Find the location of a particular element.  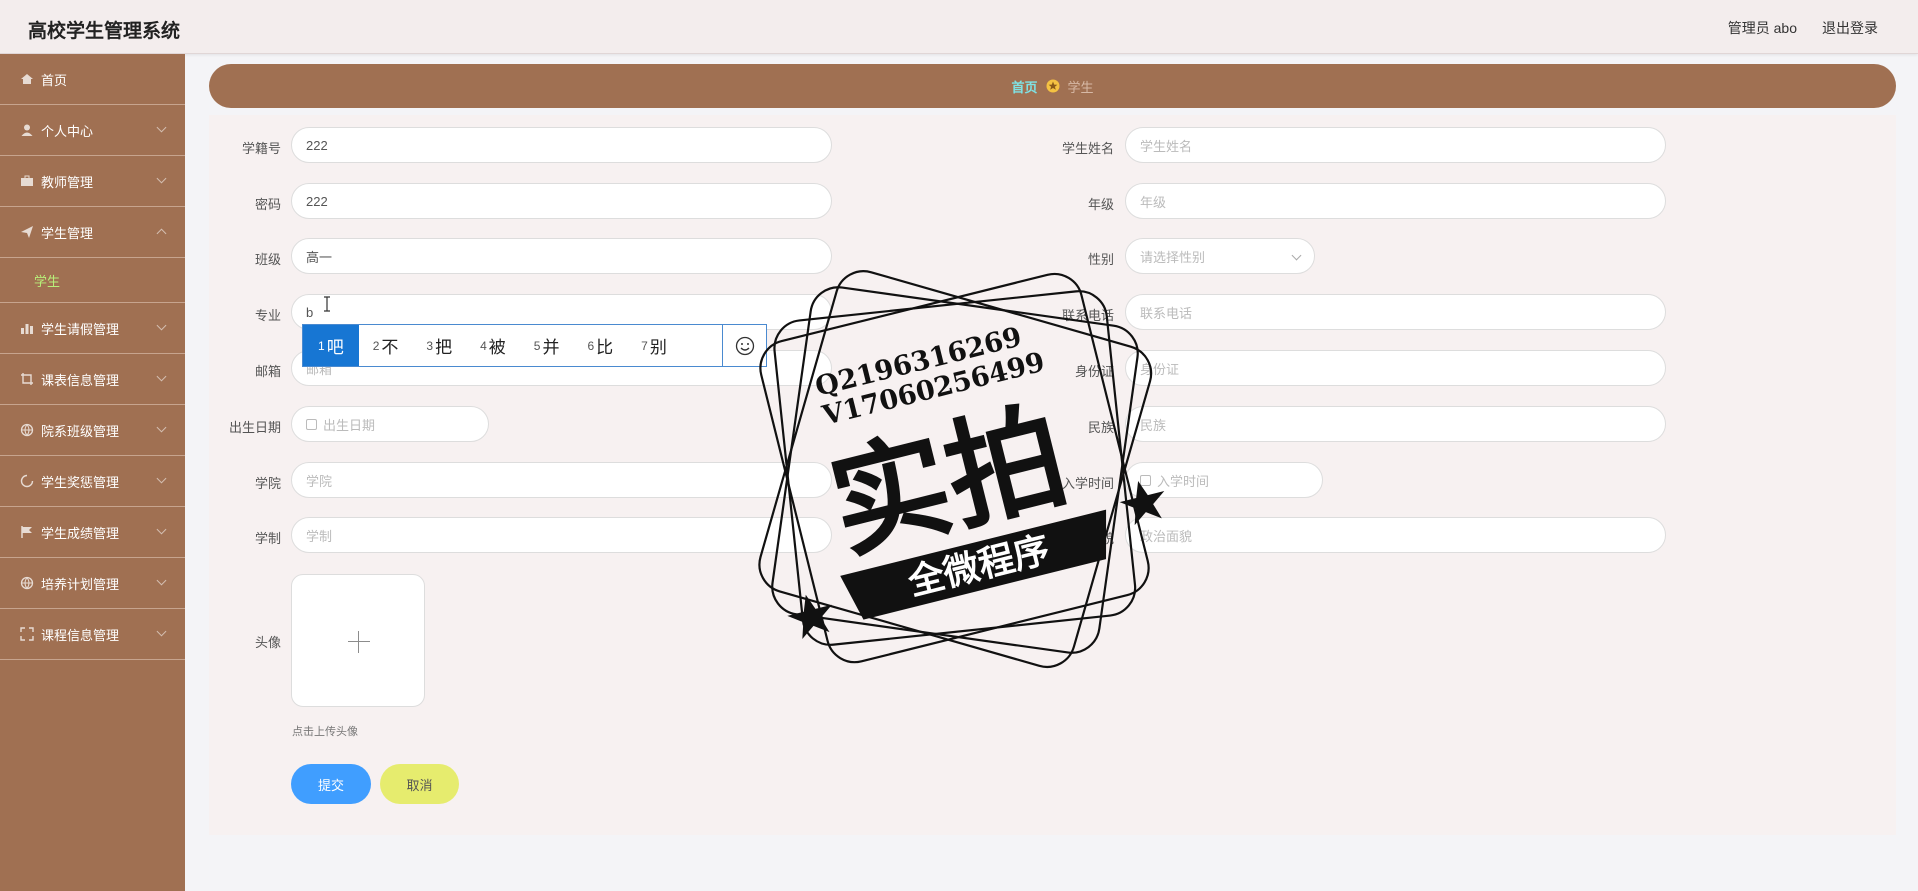

password-input: 222 is located at coordinates (561, 201).